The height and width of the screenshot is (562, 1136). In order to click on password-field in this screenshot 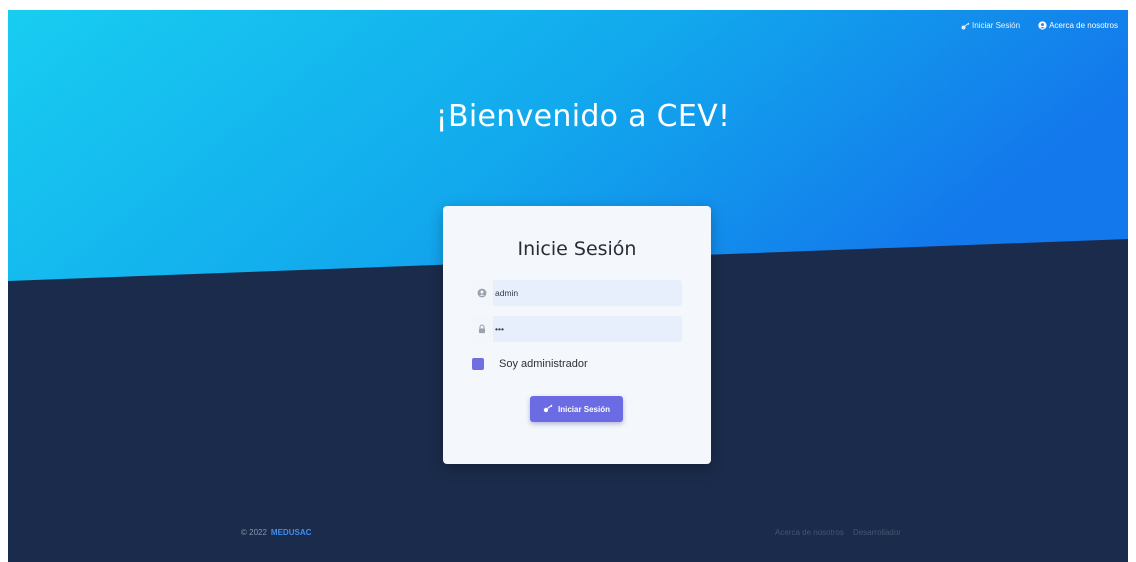, I will do `click(576, 329)`.